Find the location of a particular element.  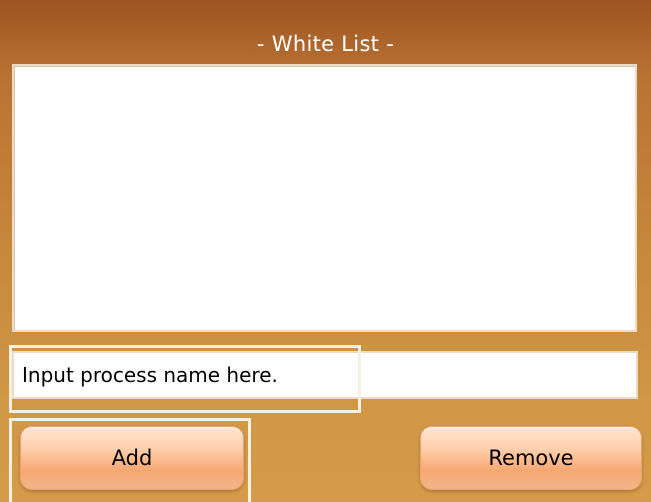

remove-button: Remove is located at coordinates (531, 458).